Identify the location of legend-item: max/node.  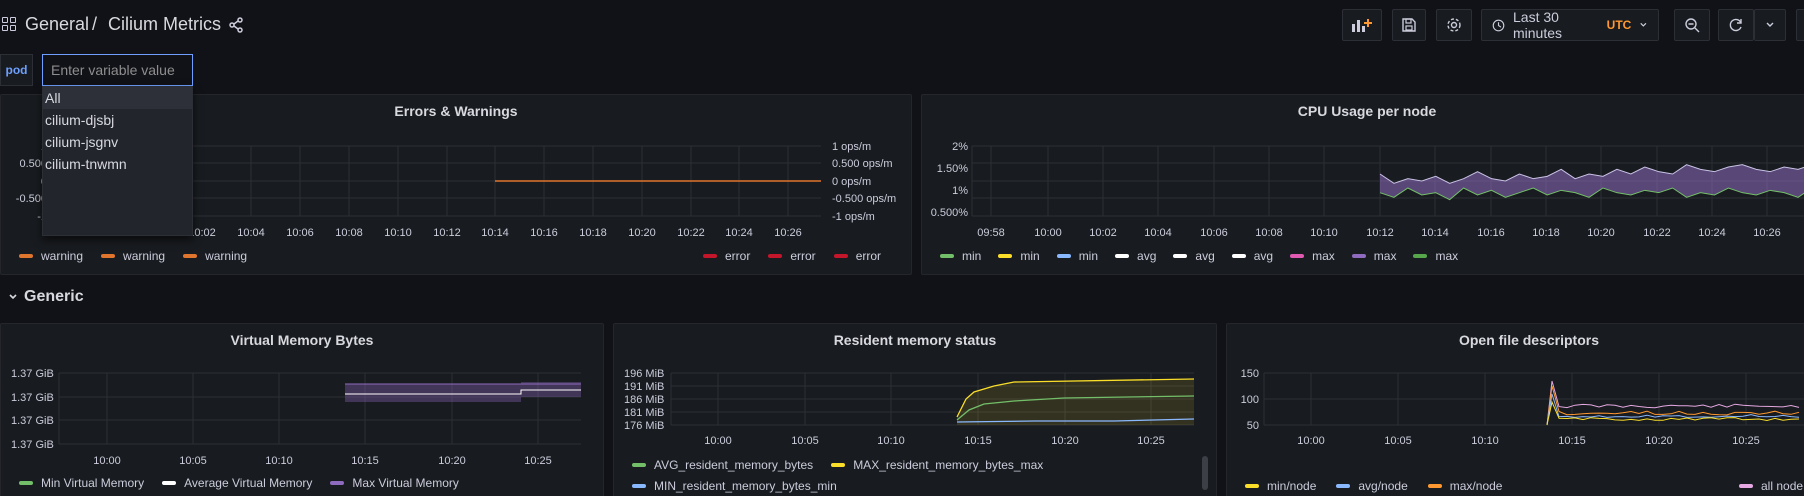
(1464, 486).